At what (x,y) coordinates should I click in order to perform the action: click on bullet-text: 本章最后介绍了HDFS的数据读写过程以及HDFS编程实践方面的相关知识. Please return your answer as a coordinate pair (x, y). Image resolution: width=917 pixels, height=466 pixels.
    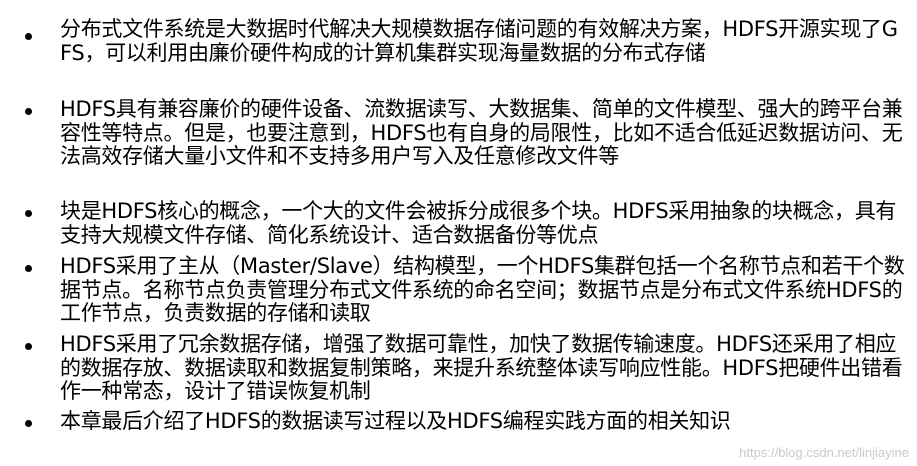
    Looking at the image, I should click on (395, 421).